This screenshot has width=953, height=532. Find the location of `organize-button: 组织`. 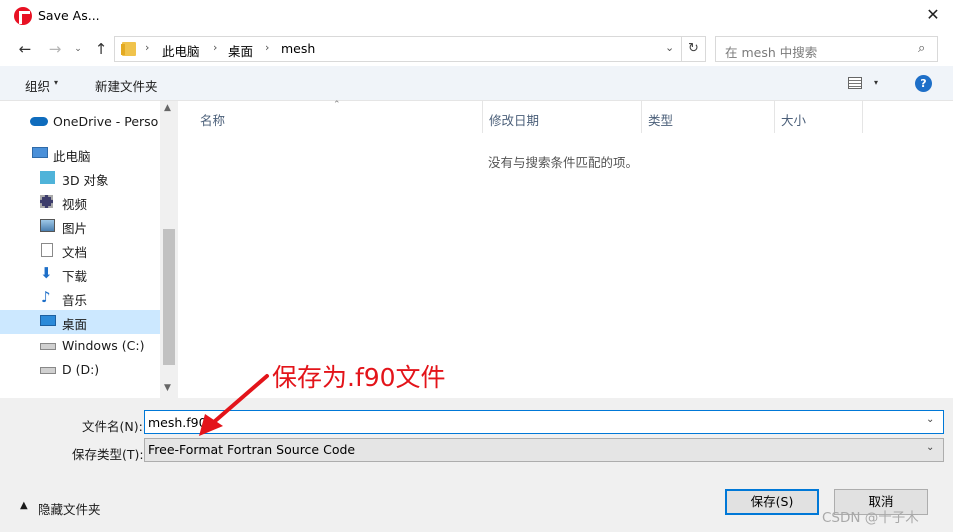

organize-button: 组织 is located at coordinates (37, 85).